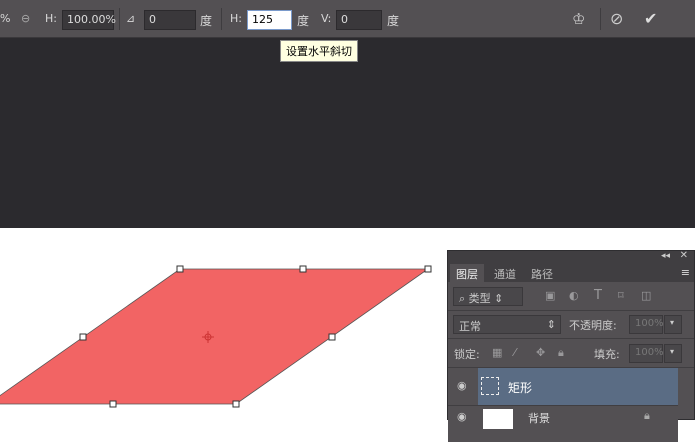 The height and width of the screenshot is (442, 695). What do you see at coordinates (646, 295) in the screenshot?
I see `smart-object-filter-icon: ◫` at bounding box center [646, 295].